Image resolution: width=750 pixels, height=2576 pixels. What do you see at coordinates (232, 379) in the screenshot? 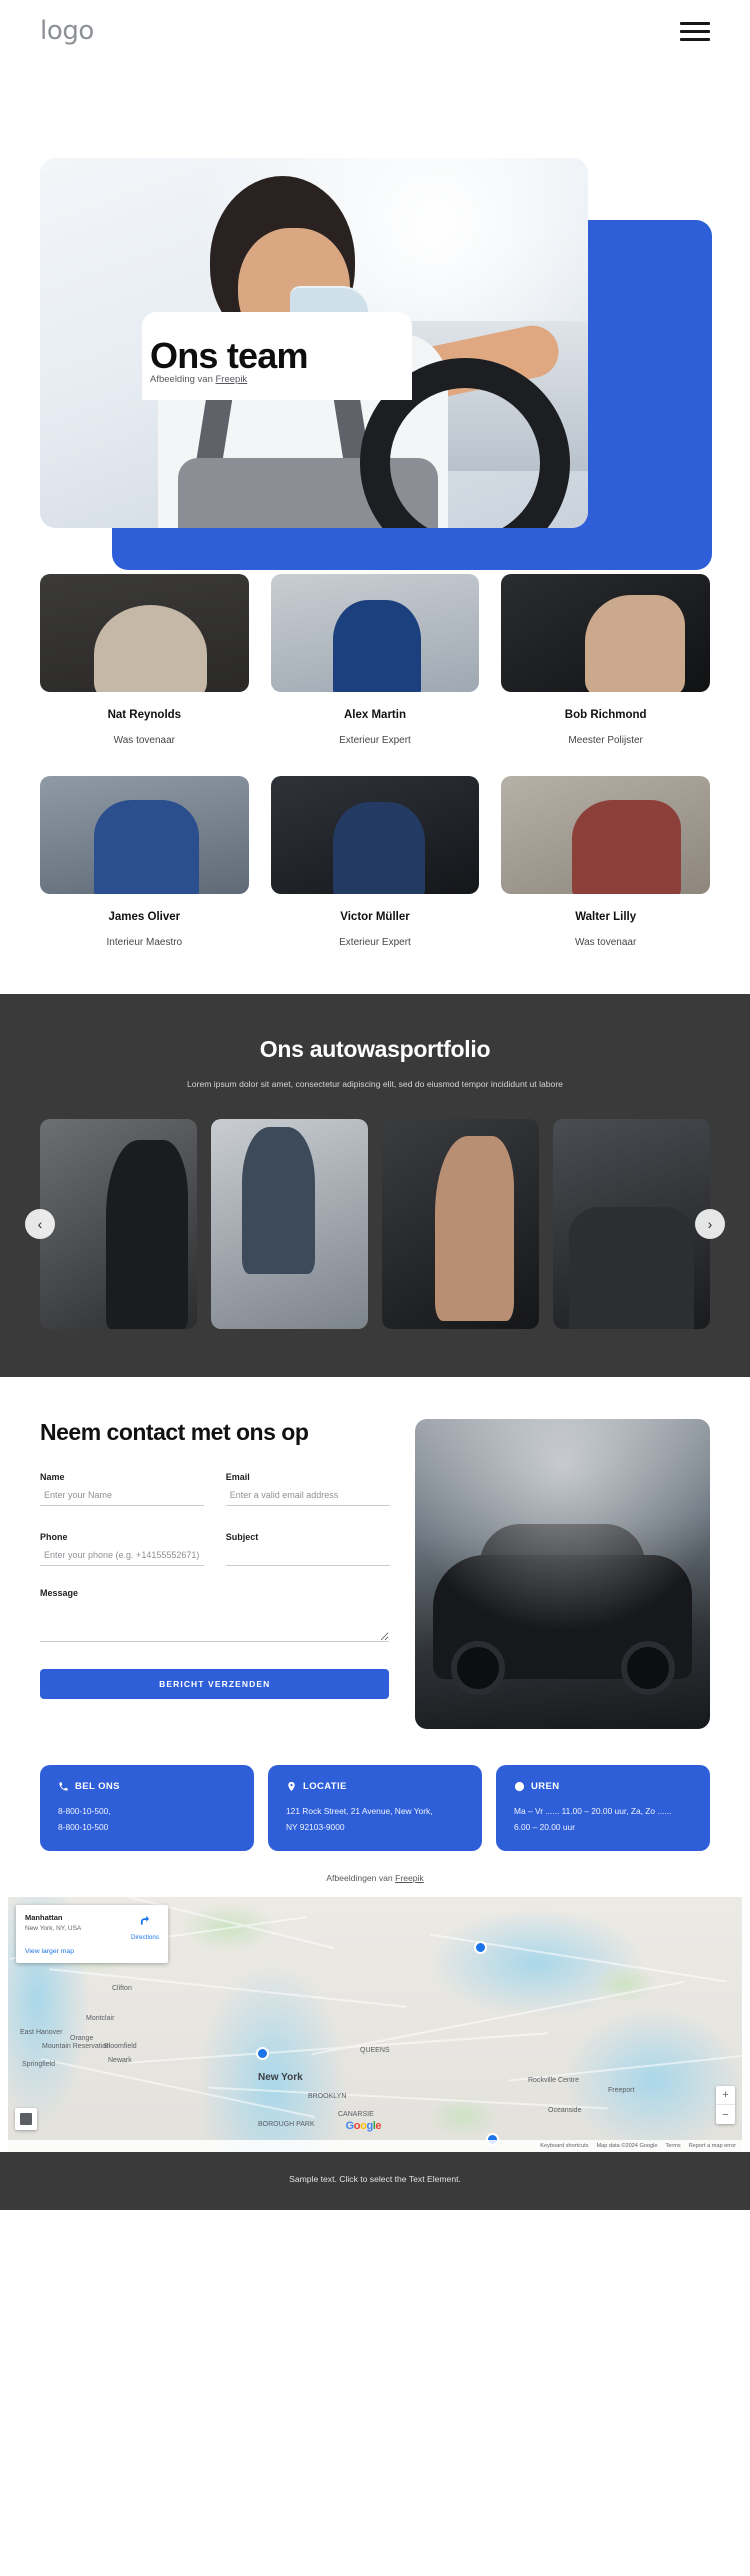
I see `hero-credit-link: Freepik` at bounding box center [232, 379].